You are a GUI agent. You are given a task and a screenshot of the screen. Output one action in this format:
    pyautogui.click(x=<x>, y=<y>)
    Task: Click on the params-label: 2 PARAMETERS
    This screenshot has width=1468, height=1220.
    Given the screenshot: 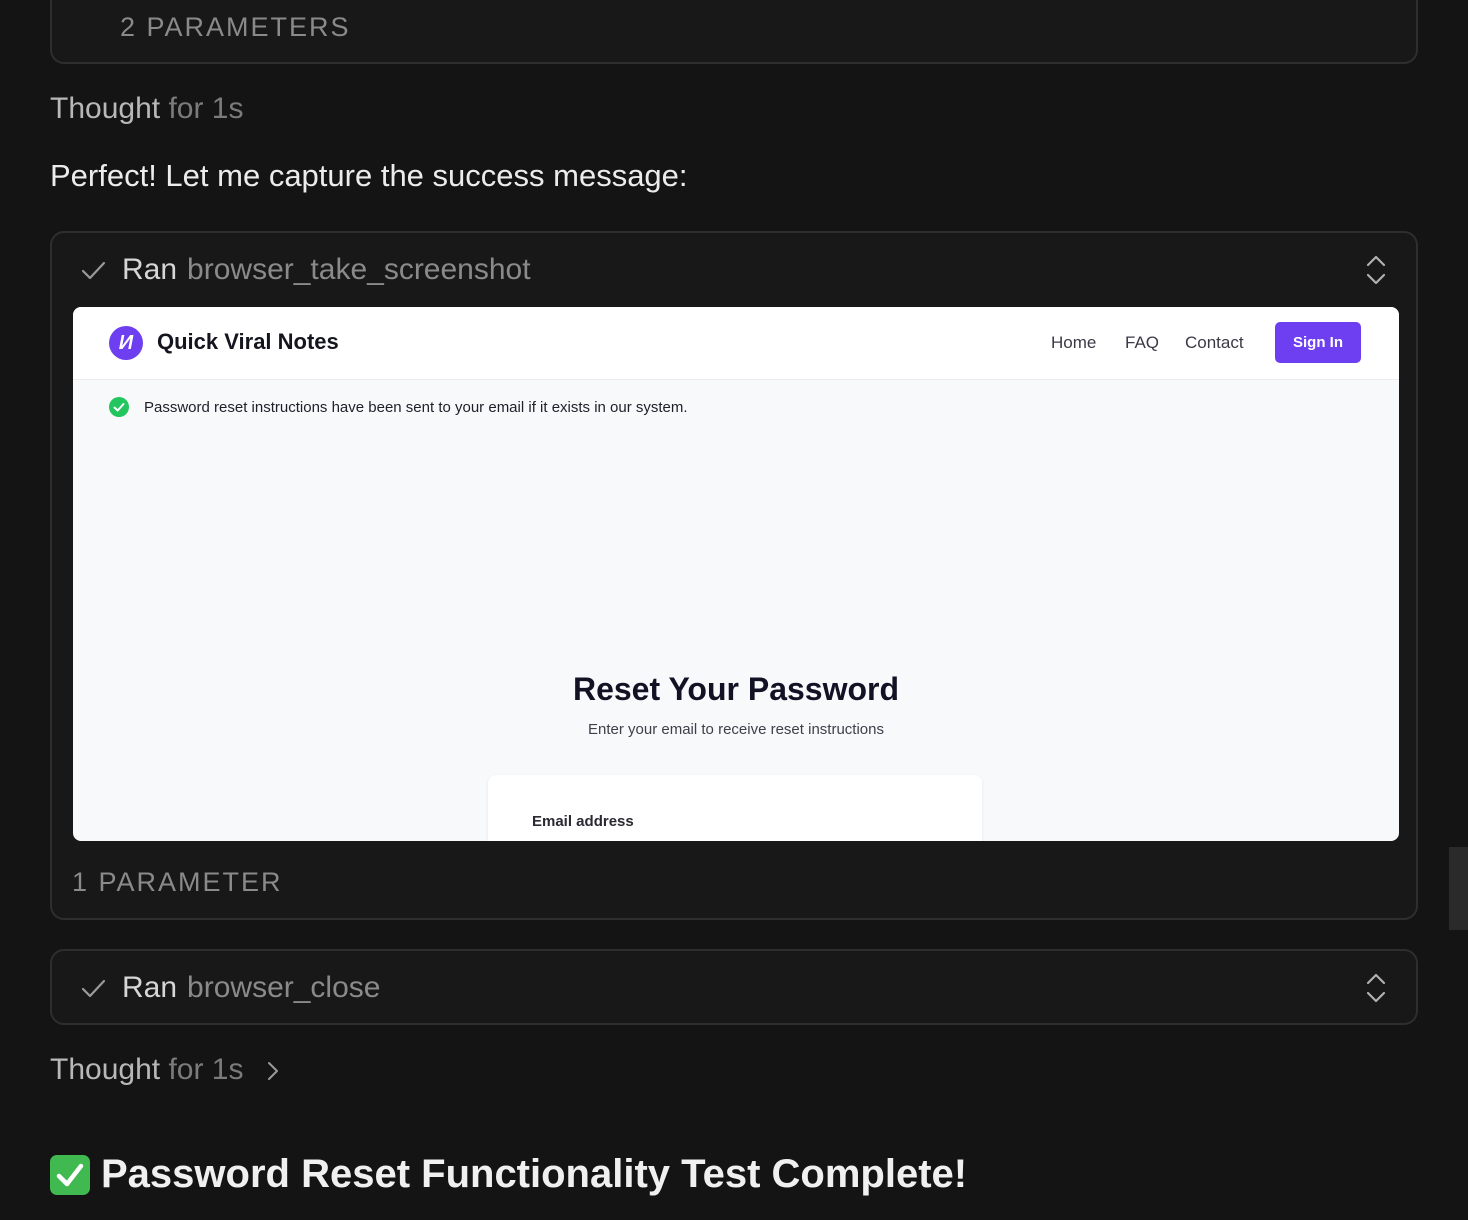 What is the action you would take?
    pyautogui.click(x=235, y=27)
    